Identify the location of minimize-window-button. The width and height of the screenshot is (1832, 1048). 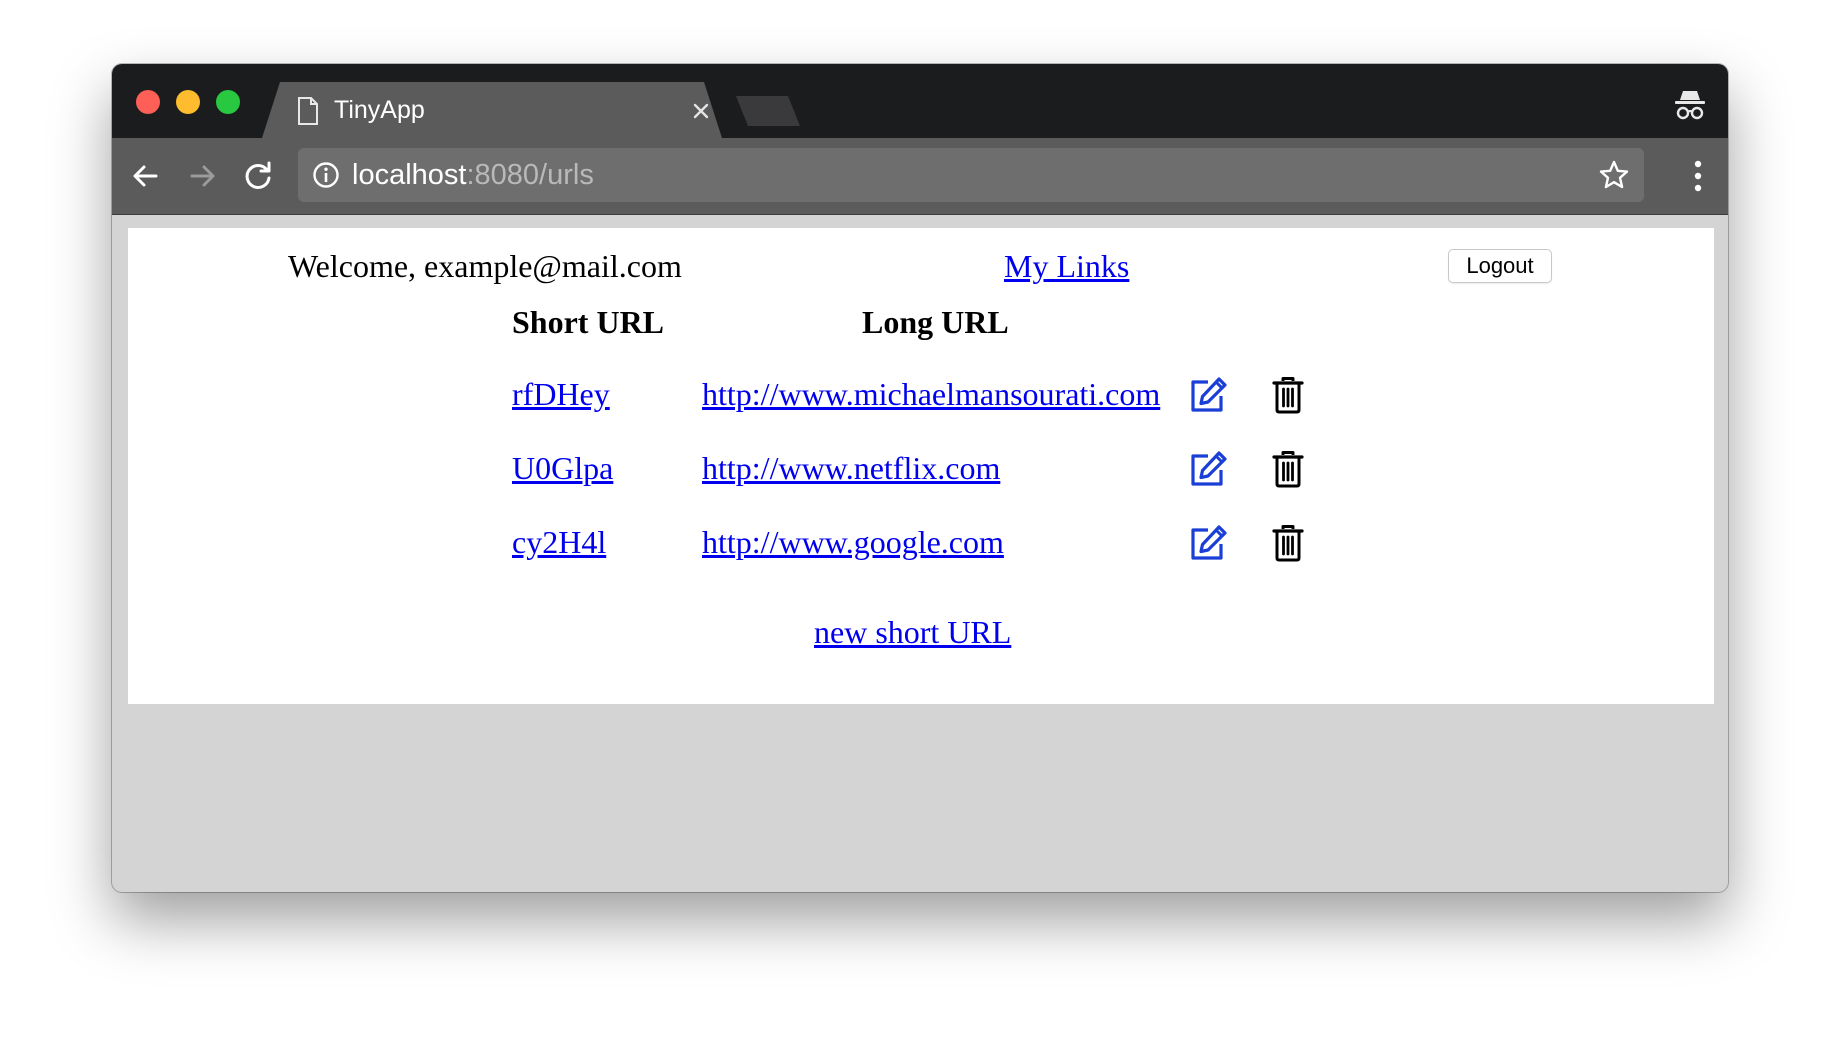
(188, 102).